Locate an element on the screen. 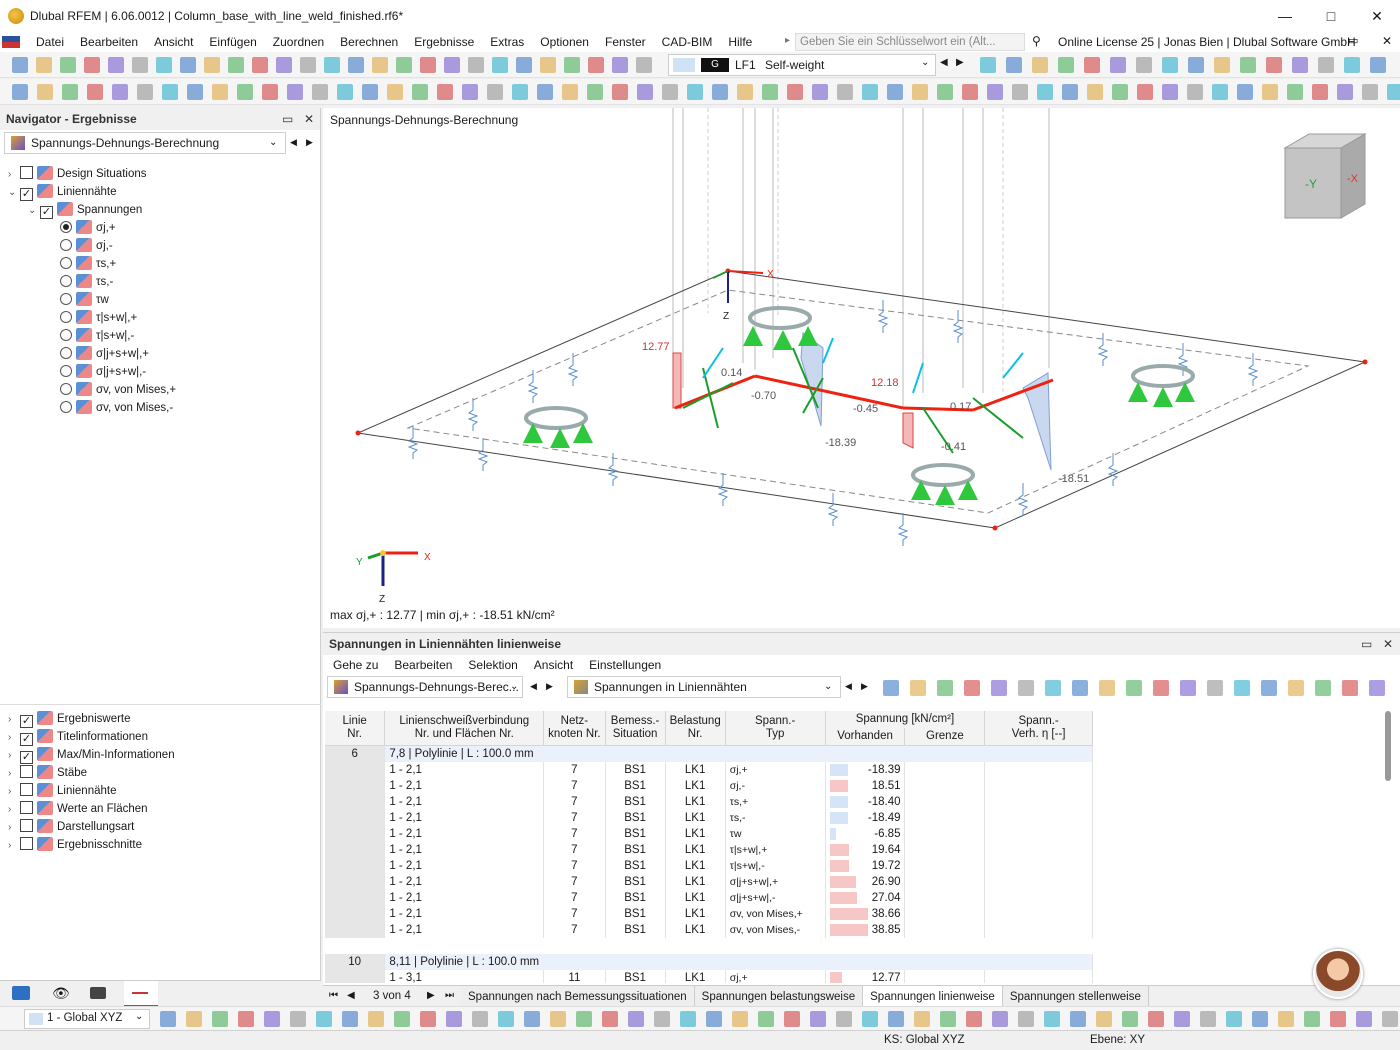 This screenshot has height=1050, width=1400. checkbox is located at coordinates (26, 789).